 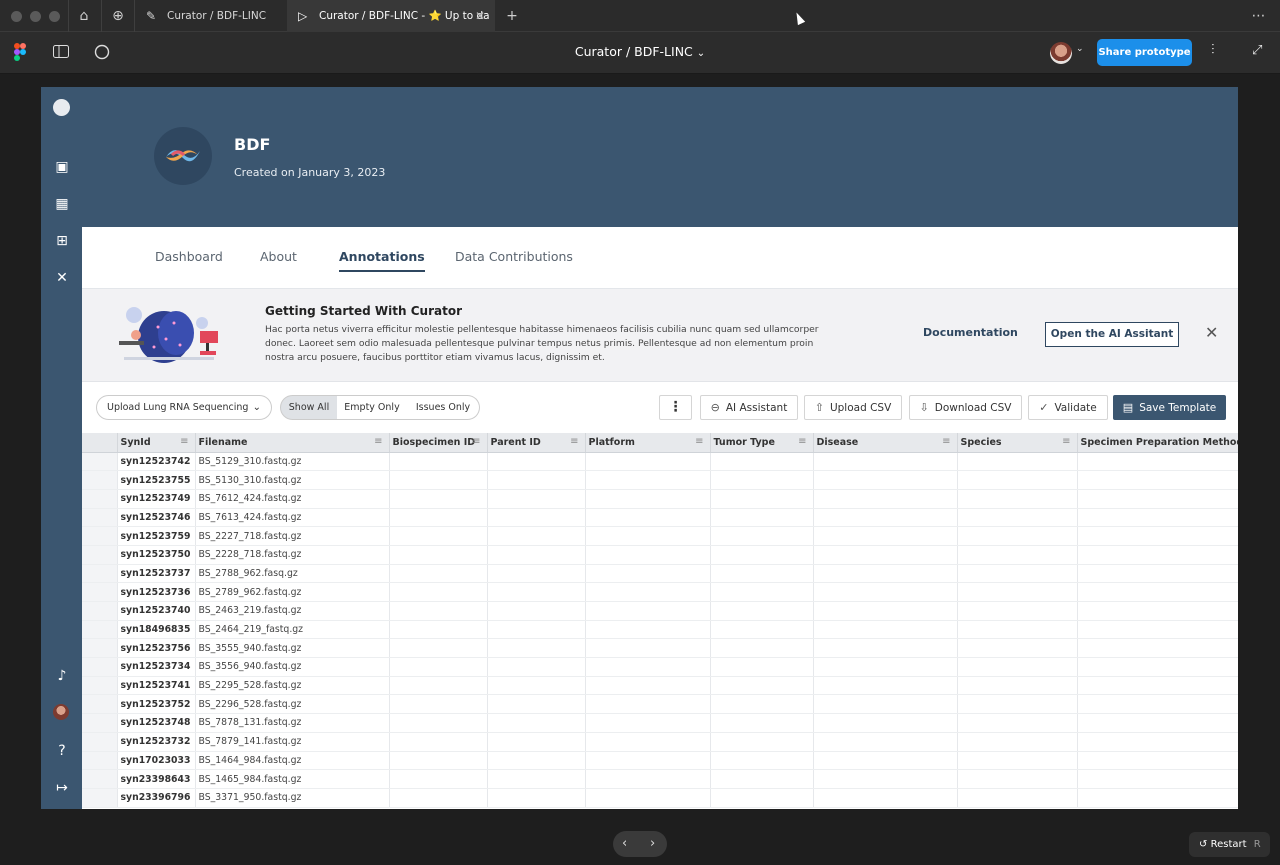 I want to click on column-header: Disease ≡, so click(x=885, y=443).